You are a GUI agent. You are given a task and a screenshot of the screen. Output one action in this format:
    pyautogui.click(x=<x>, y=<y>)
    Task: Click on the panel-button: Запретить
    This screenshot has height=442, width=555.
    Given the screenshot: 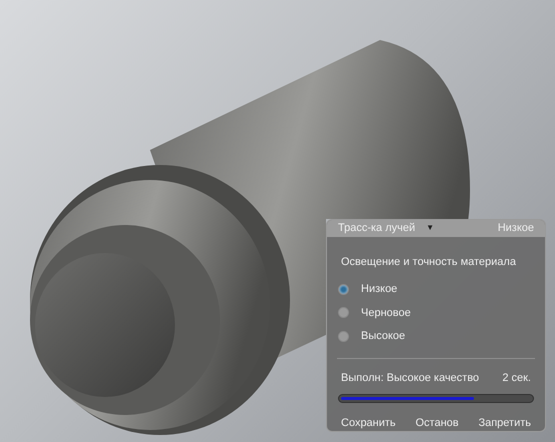 What is the action you would take?
    pyautogui.click(x=504, y=422)
    